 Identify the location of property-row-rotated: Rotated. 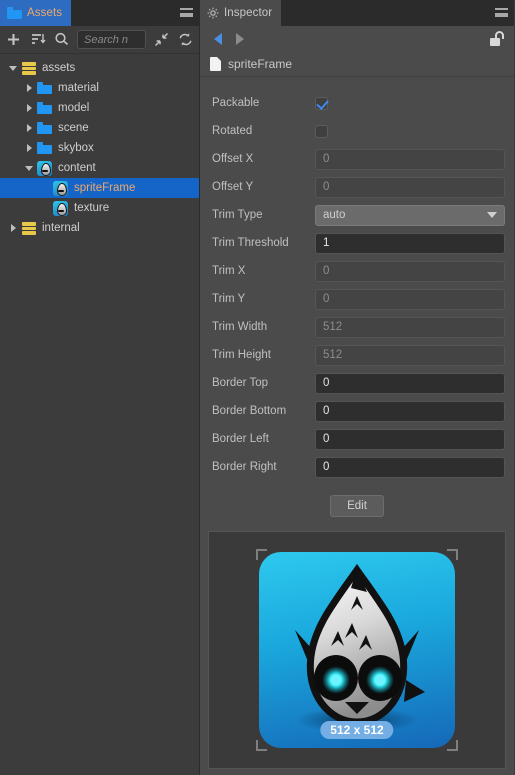
(358, 131).